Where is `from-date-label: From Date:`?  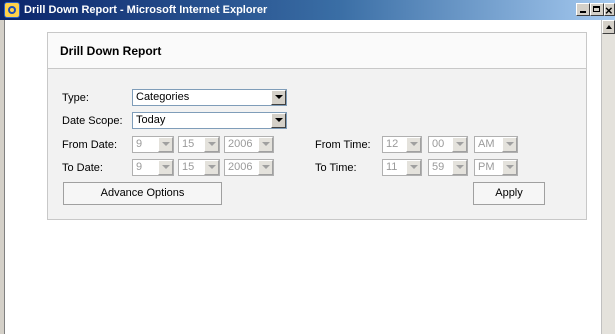
from-date-label: From Date: is located at coordinates (90, 145).